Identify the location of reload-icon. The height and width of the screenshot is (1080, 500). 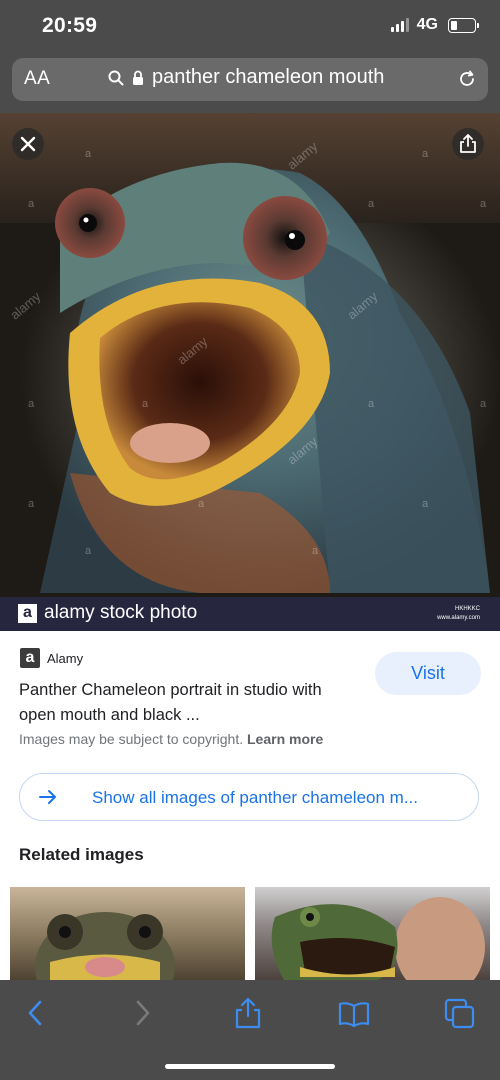
(467, 81).